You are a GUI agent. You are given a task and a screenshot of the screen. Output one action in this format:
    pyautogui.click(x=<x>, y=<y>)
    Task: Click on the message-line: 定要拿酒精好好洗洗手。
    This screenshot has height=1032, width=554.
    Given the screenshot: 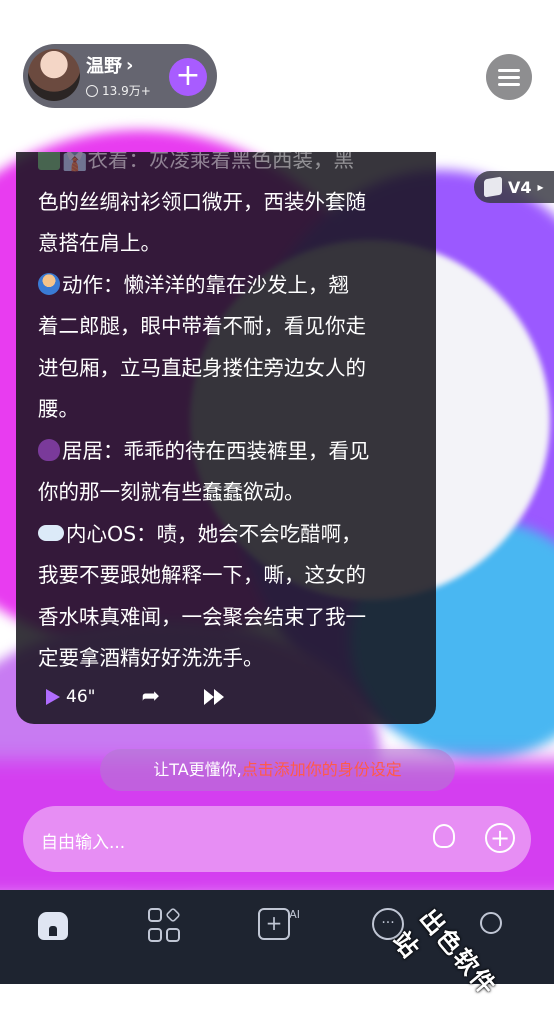 What is the action you would take?
    pyautogui.click(x=151, y=658)
    